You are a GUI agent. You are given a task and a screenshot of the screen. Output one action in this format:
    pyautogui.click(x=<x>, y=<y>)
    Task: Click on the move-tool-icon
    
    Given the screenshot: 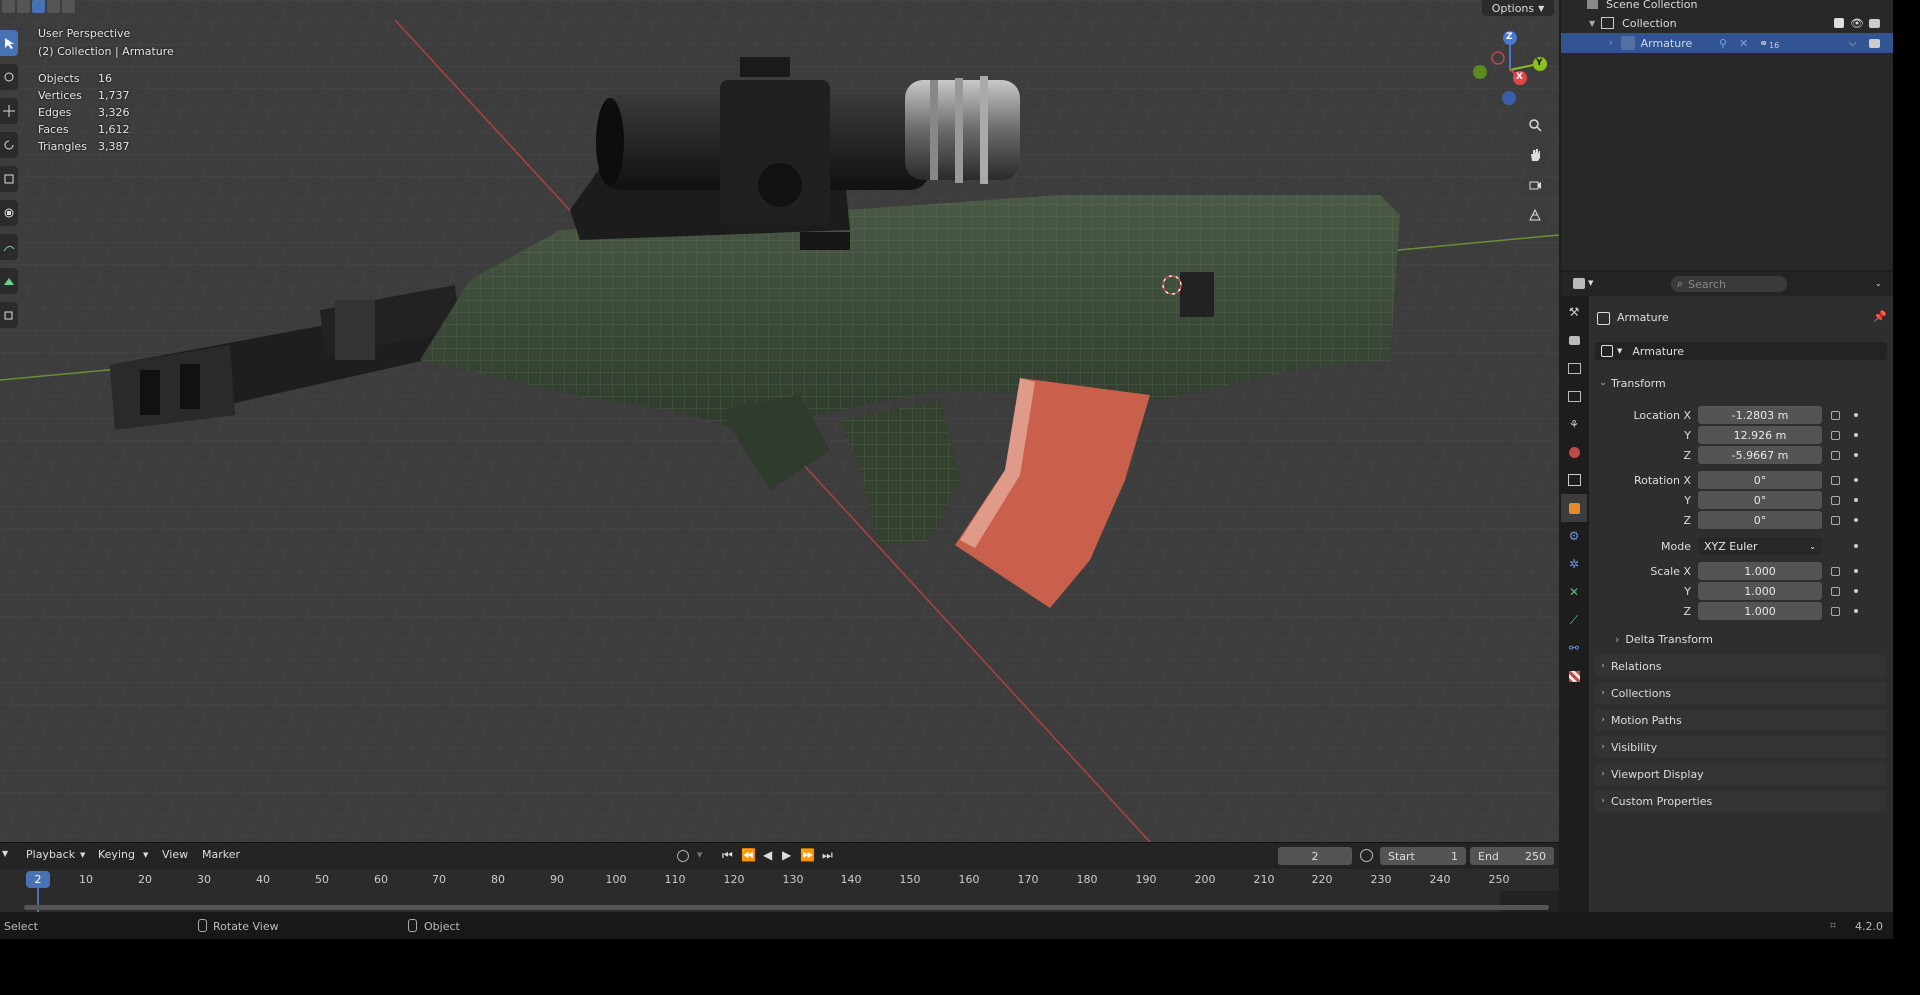 What is the action you would take?
    pyautogui.click(x=9, y=111)
    